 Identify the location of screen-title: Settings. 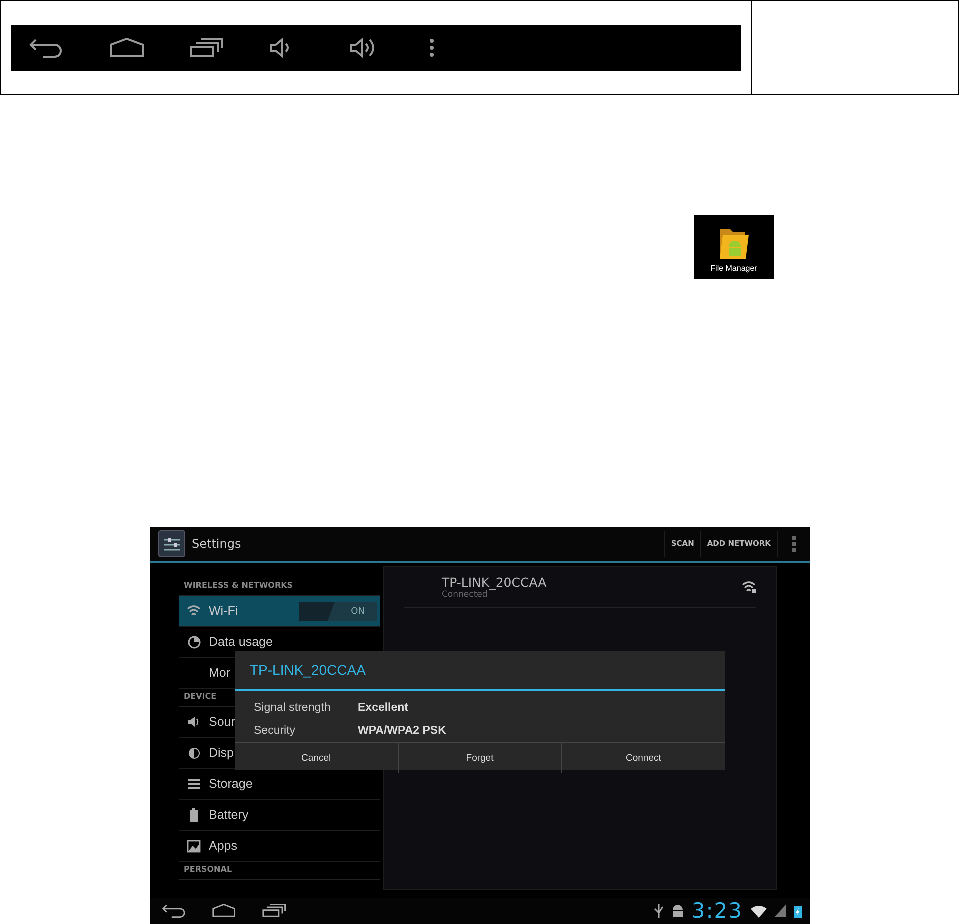
(217, 544).